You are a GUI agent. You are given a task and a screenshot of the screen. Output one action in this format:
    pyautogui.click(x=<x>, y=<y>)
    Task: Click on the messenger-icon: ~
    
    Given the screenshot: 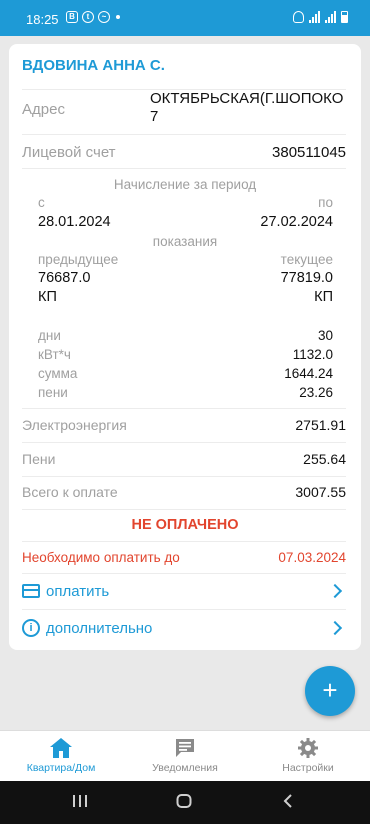 What is the action you would take?
    pyautogui.click(x=104, y=17)
    